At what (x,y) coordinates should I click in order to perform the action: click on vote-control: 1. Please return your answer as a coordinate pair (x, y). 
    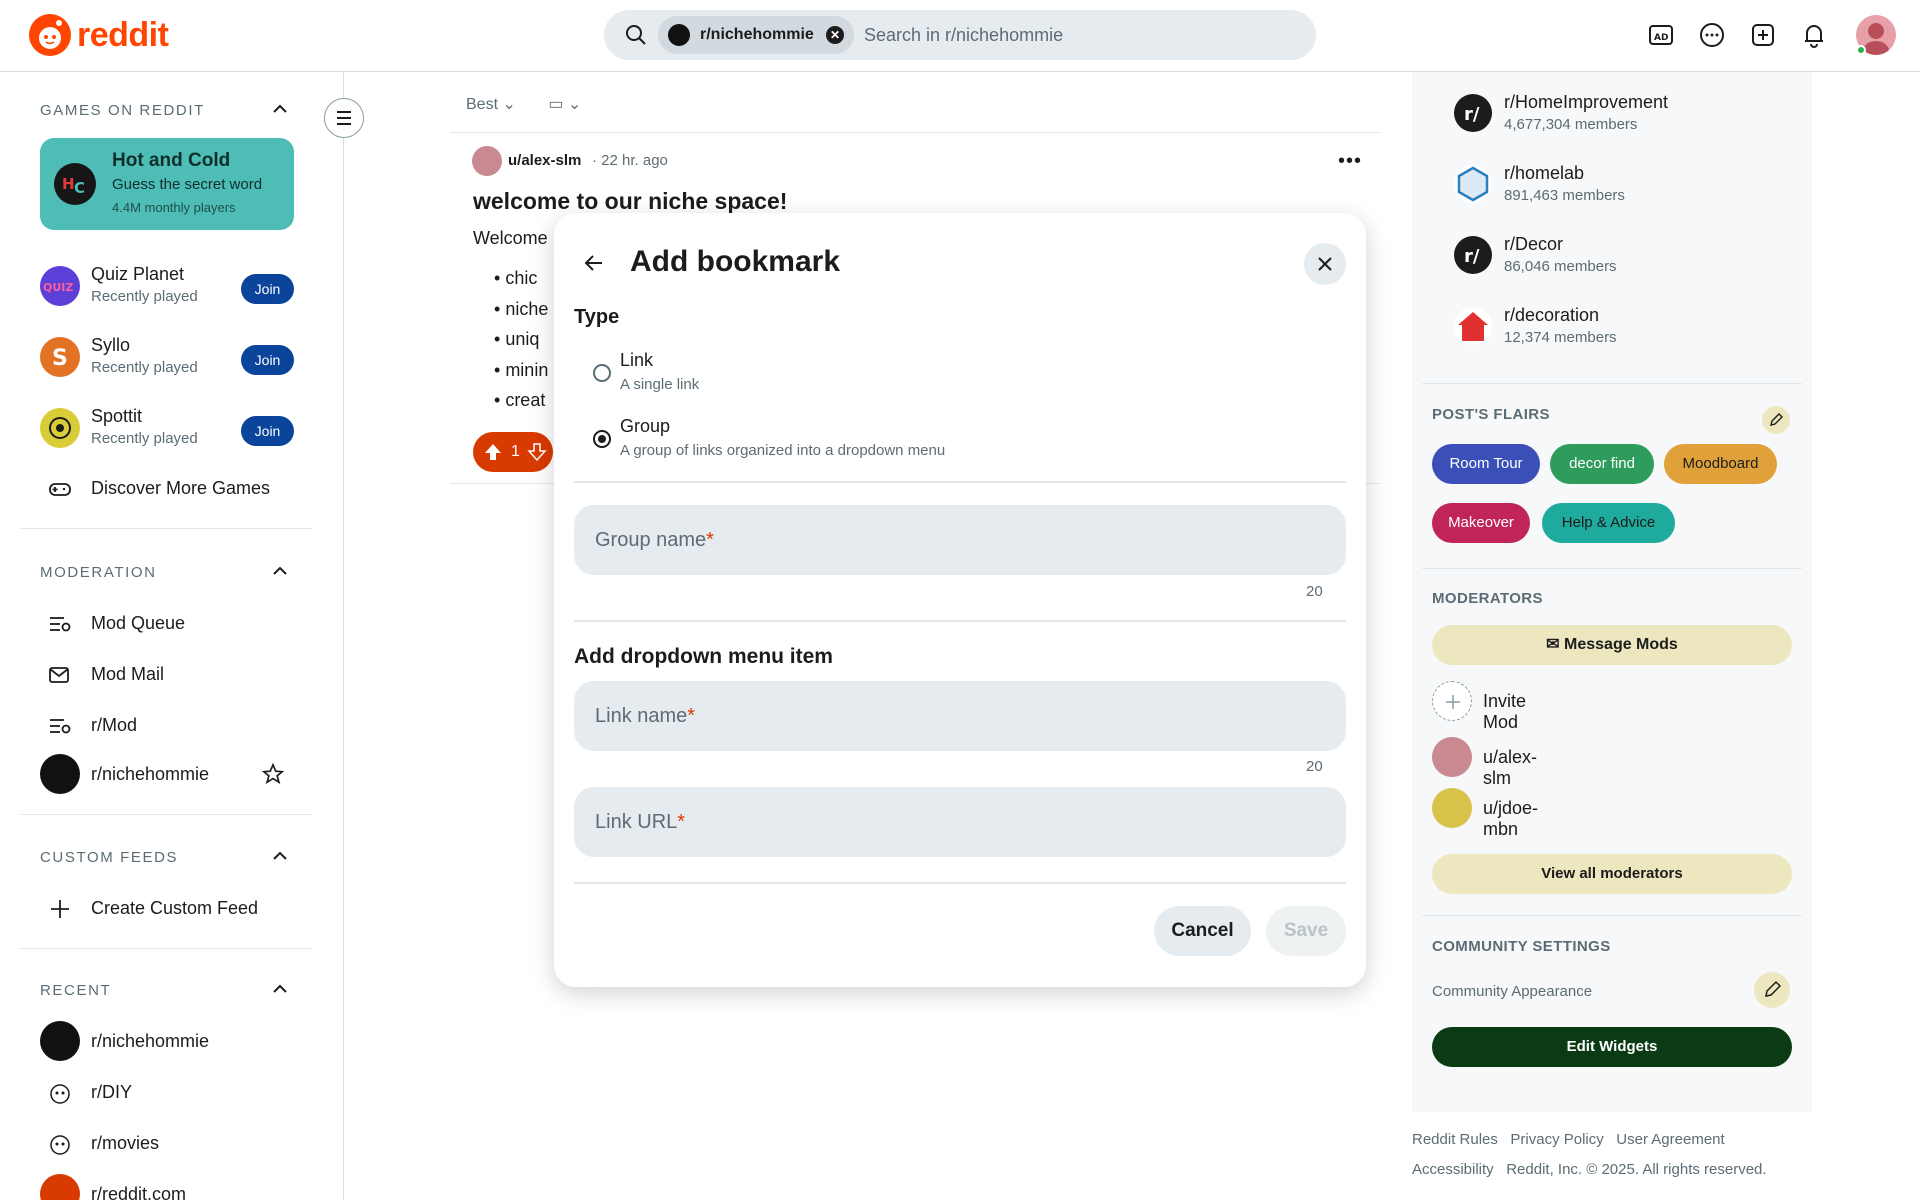
    Looking at the image, I should click on (513, 452).